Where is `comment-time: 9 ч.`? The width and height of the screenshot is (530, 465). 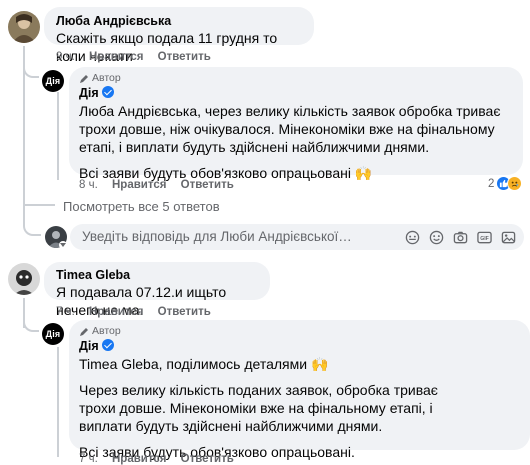 comment-time: 9 ч. is located at coordinates (65, 57).